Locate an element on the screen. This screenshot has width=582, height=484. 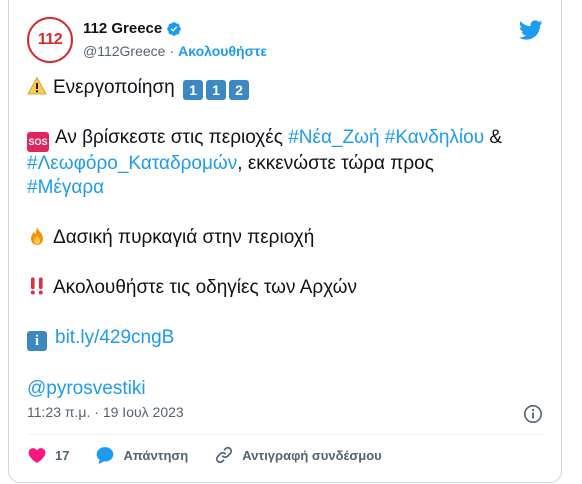
hashtag-kandiliou: #Κανδηλίου is located at coordinates (434, 137).